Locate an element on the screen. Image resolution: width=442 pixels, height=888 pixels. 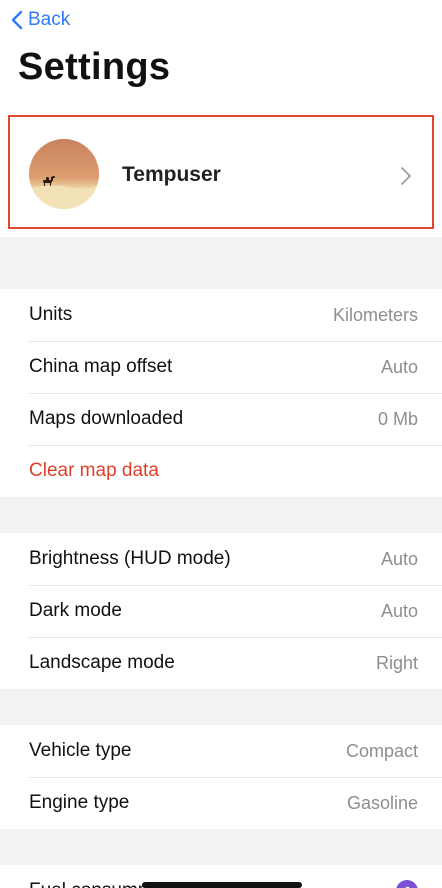
china-map-offset-value: Auto is located at coordinates (399, 366).